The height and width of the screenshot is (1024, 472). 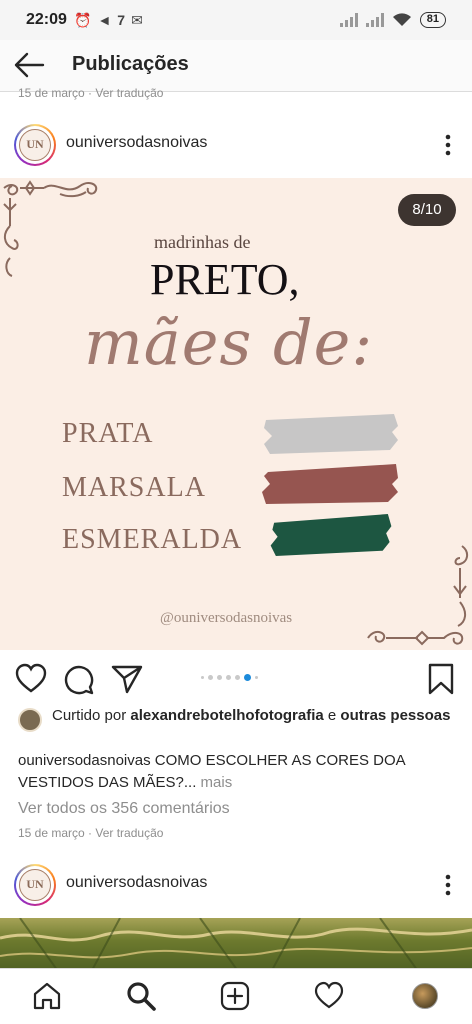 I want to click on comment-icon, so click(x=79, y=679).